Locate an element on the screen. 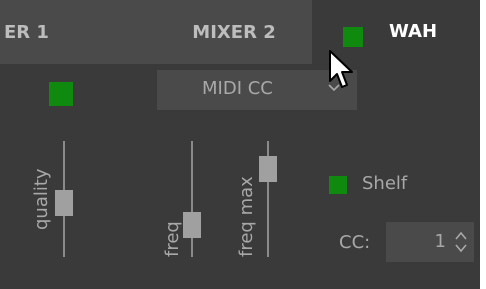 This screenshot has width=486, height=289. tab-mixer-2: MIXER 2 is located at coordinates (234, 32).